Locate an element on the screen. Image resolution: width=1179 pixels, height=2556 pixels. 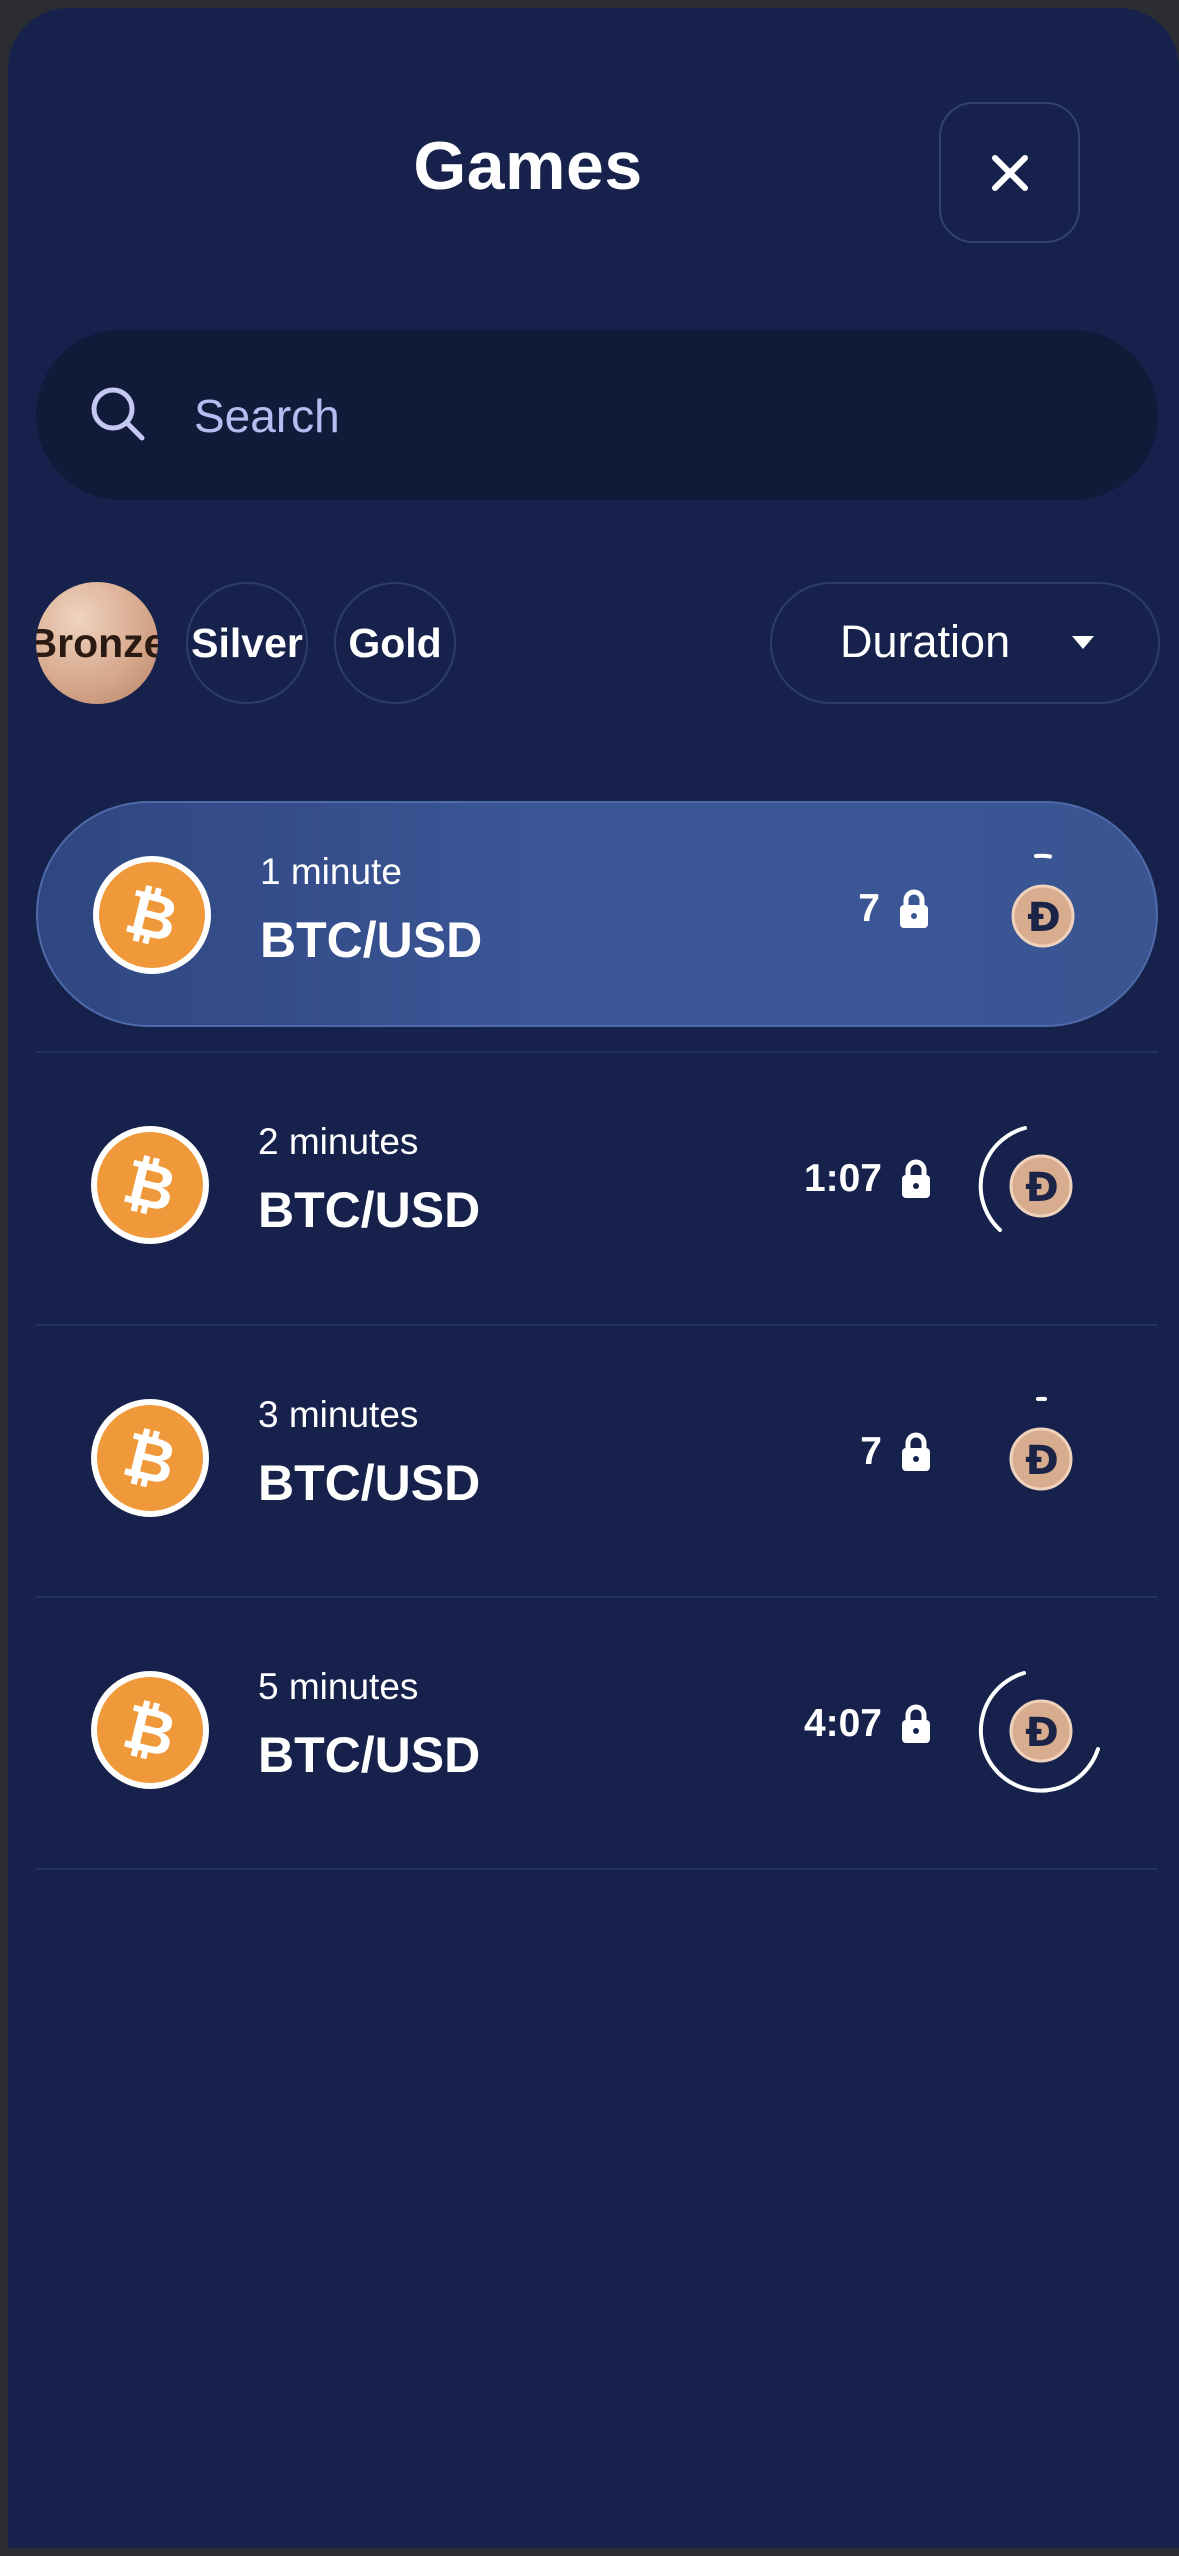
game-duration: 3 minutes is located at coordinates (338, 1414).